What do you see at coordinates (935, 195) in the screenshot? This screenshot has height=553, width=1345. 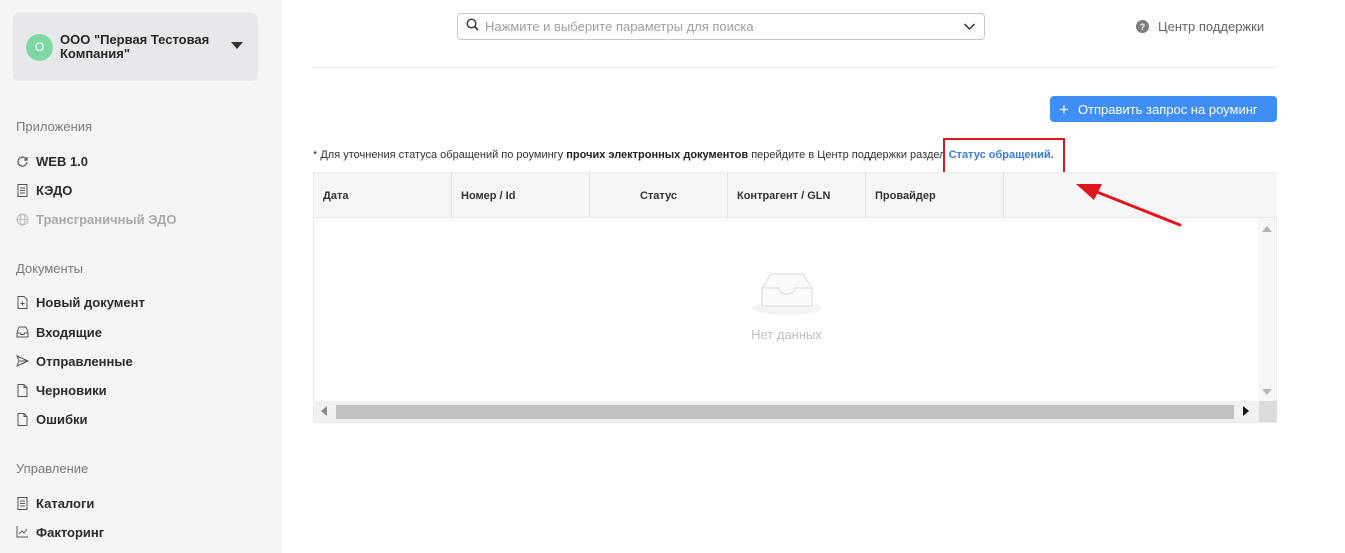 I see `column-header-provider: Провайдер` at bounding box center [935, 195].